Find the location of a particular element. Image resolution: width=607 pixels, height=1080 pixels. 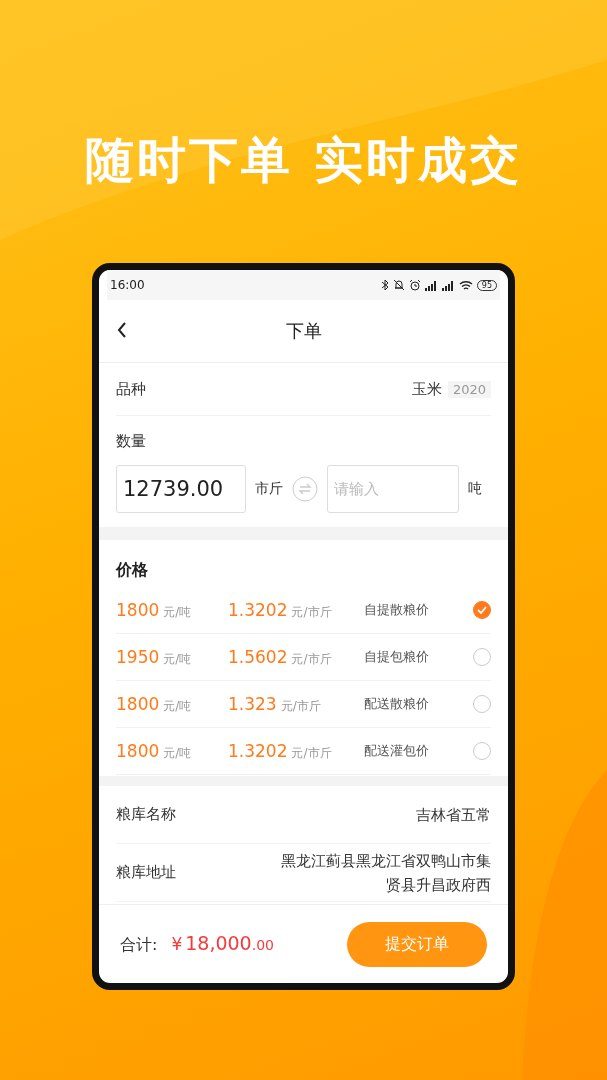

price-option-row: 1950 元/吨 1.5602 元/市斤 自提包粮价 is located at coordinates (303, 657).